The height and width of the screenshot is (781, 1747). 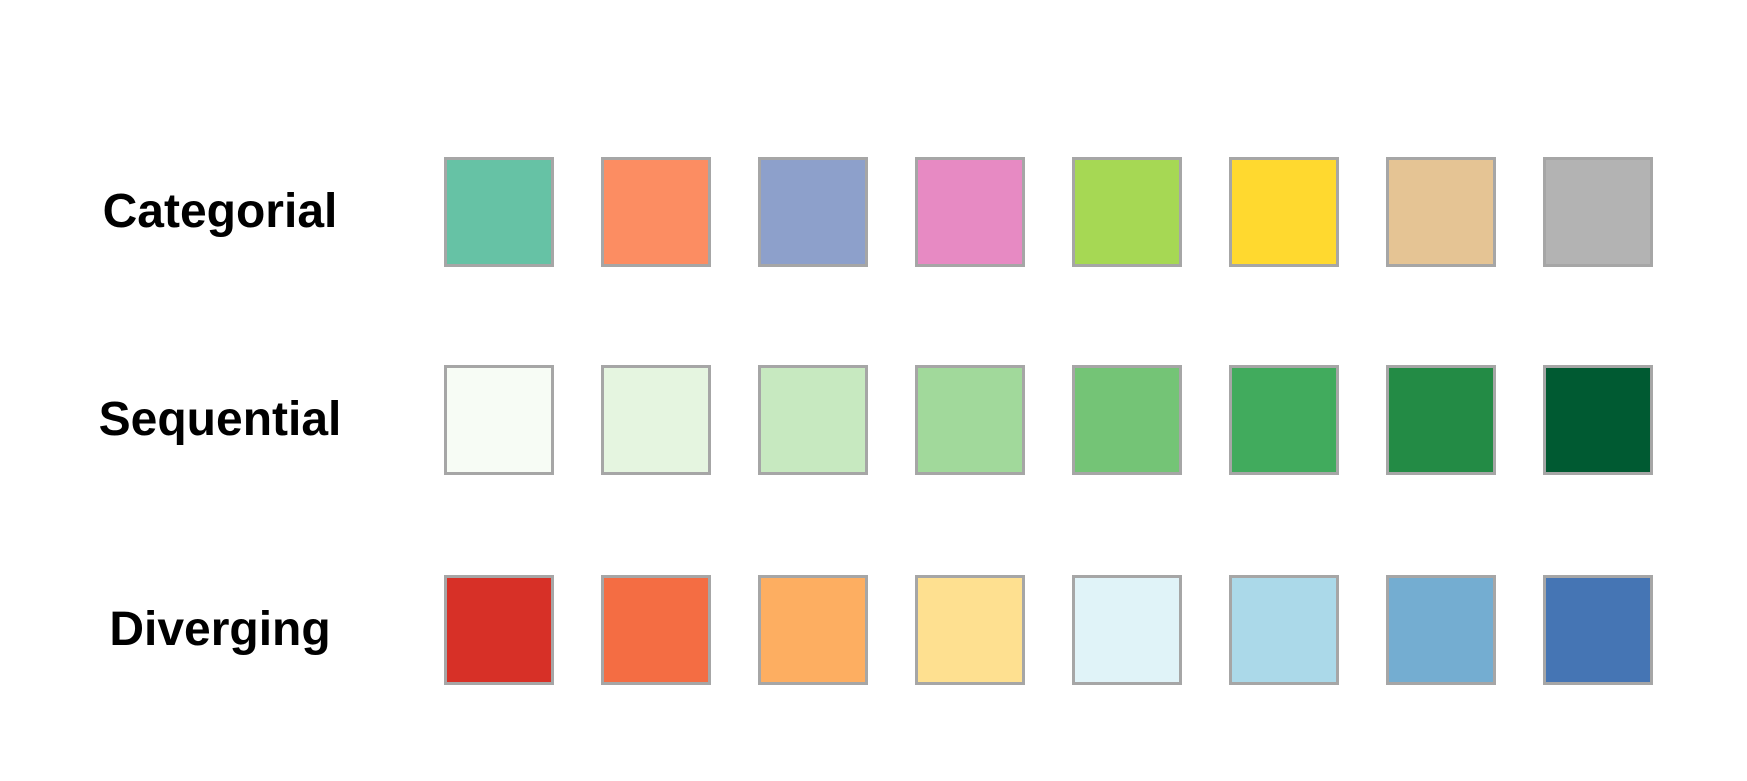 What do you see at coordinates (873, 420) in the screenshot?
I see `palette-row-sequential: Sequential` at bounding box center [873, 420].